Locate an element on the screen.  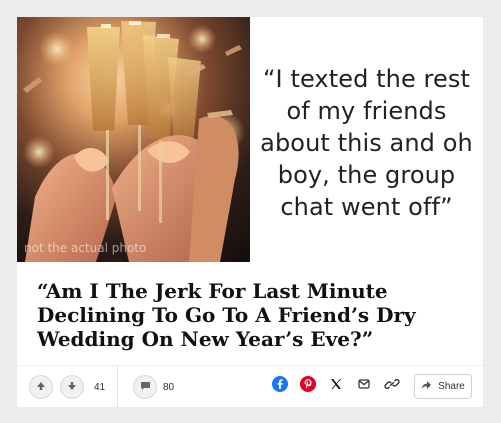
arrow-up-icon is located at coordinates (41, 387).